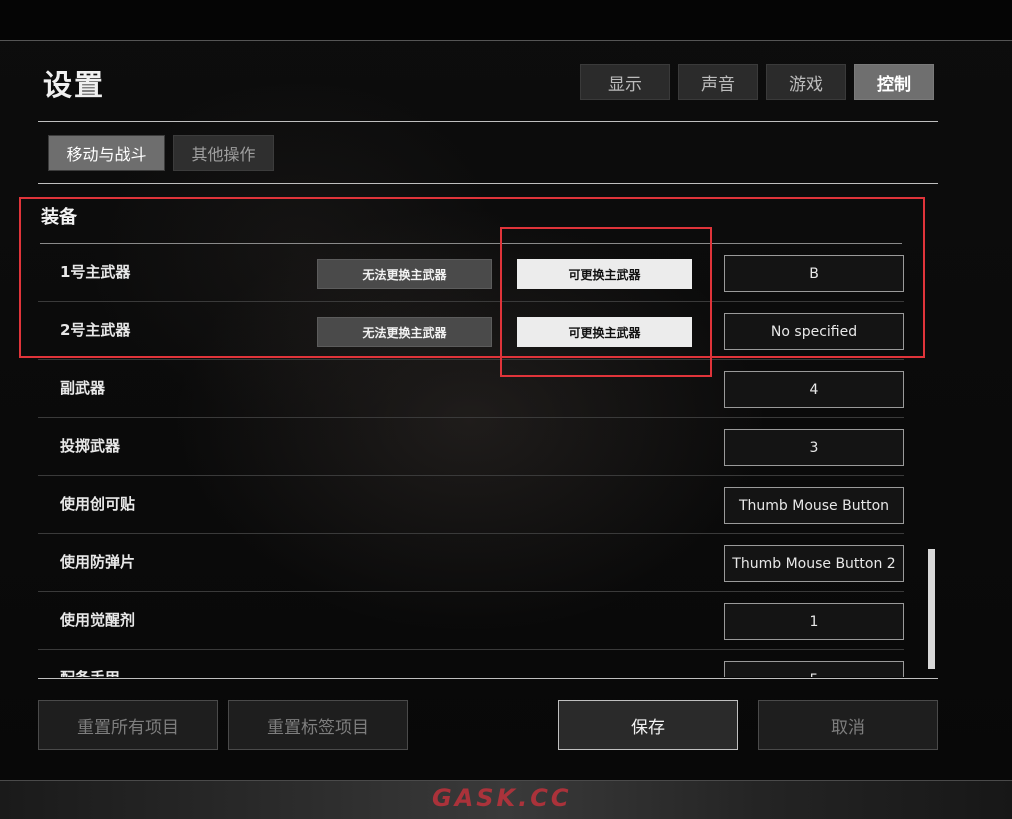 This screenshot has height=819, width=1012. Describe the element at coordinates (625, 82) in the screenshot. I see `tab-display: 显示` at that location.